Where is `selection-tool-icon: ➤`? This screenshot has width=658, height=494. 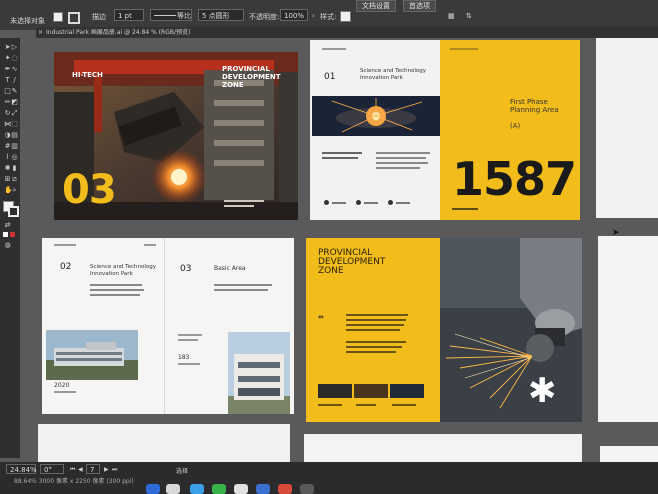
selection-tool-icon: ➤ is located at coordinates (7, 47).